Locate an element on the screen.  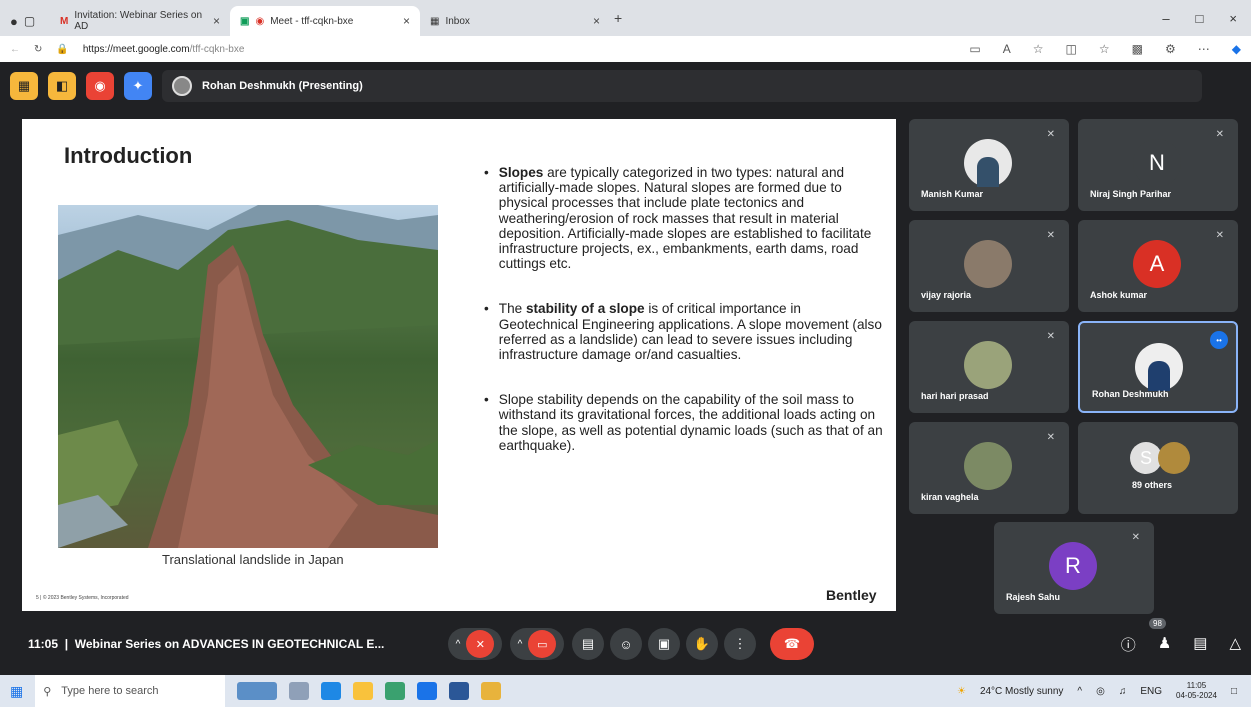
captions-icon: ◧ is located at coordinates (62, 86).